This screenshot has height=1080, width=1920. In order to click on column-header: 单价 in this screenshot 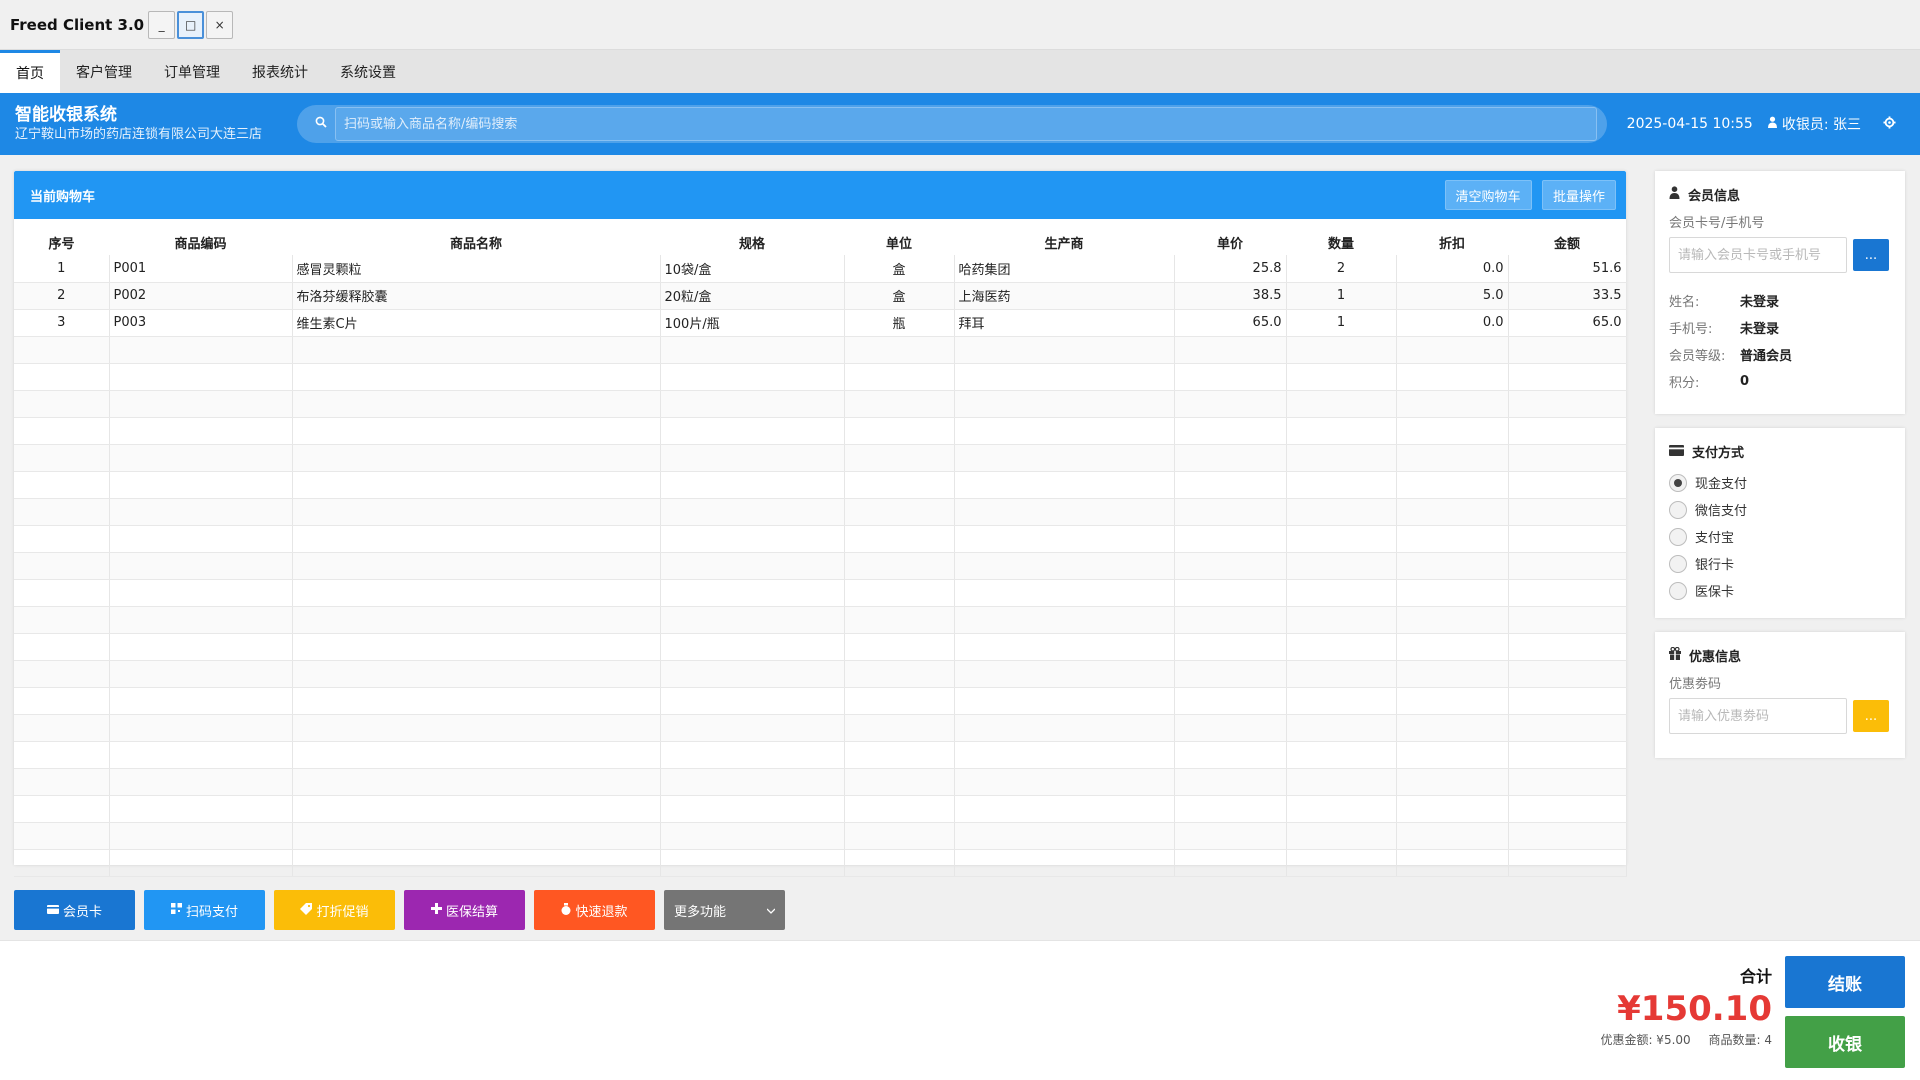, I will do `click(1230, 242)`.